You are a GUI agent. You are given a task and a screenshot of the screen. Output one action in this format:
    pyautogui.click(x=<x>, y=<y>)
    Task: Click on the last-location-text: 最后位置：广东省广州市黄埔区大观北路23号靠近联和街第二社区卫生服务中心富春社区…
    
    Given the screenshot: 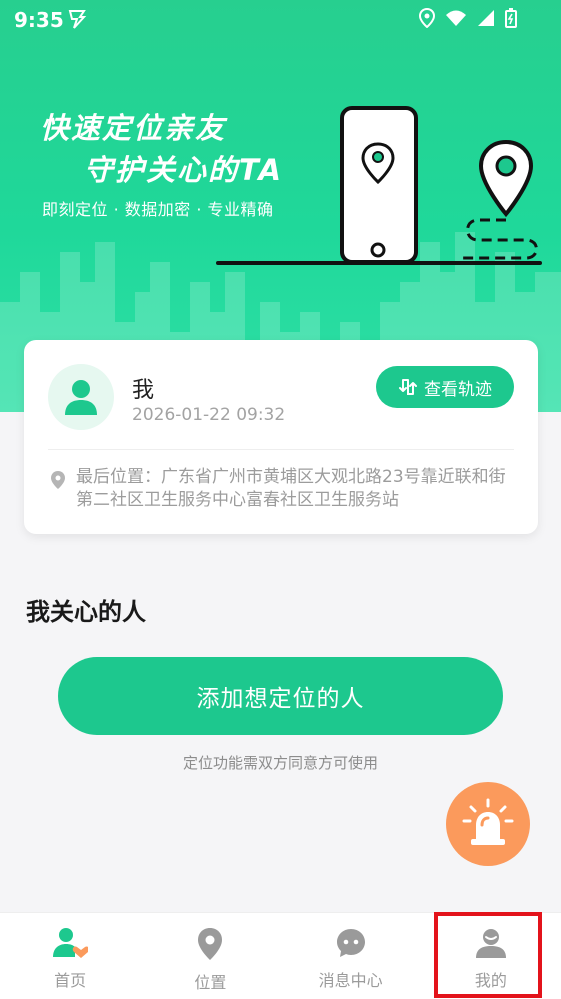 What is the action you would take?
    pyautogui.click(x=291, y=488)
    